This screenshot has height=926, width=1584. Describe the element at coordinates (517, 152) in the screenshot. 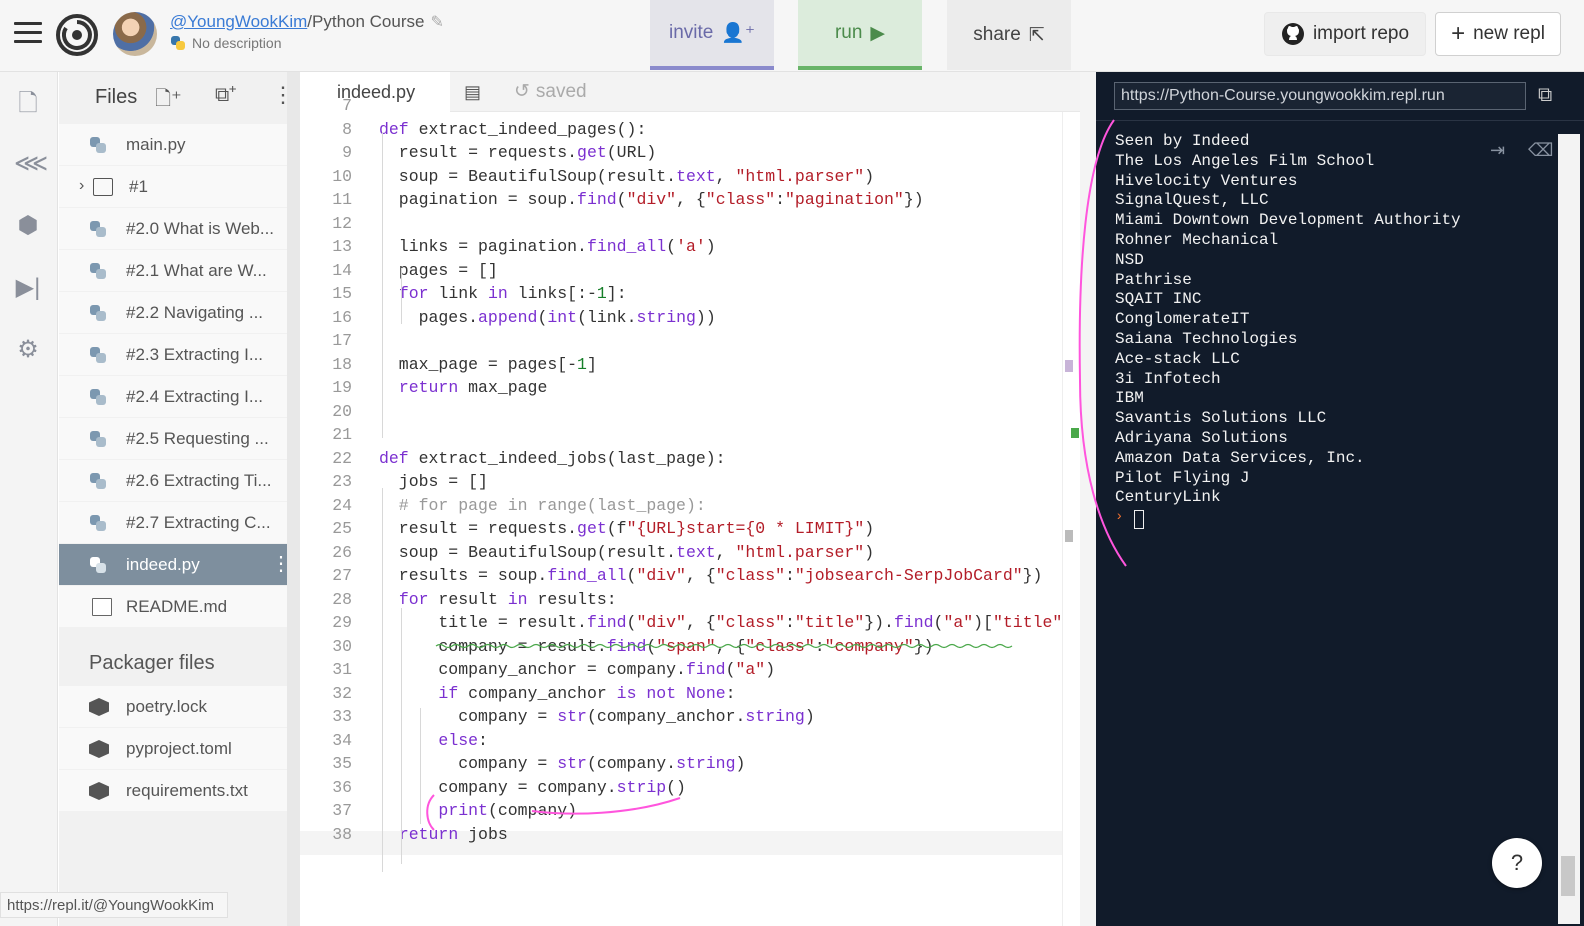

I see `code-line: result = requests.get(URL)` at that location.